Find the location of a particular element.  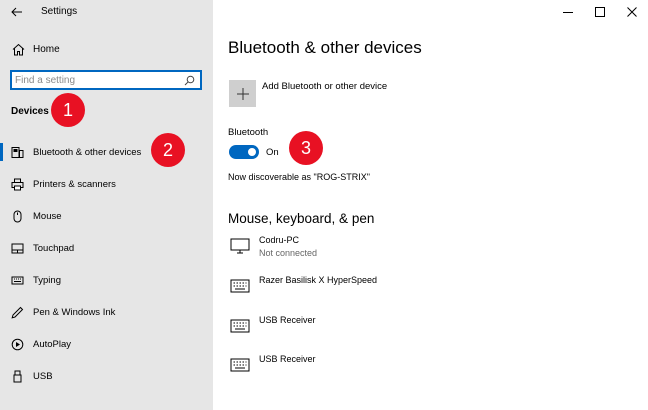

minimize-icon is located at coordinates (568, 12).